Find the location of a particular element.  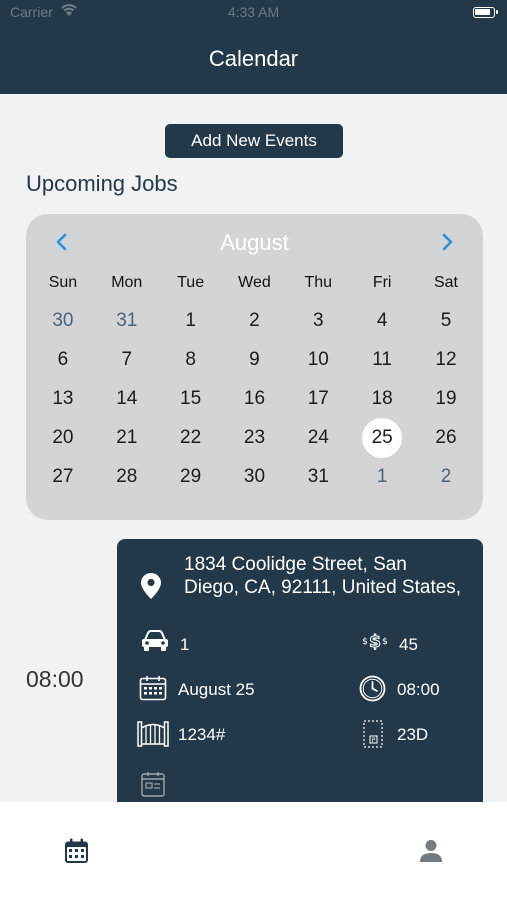

weekday-label: Fri is located at coordinates (382, 282).